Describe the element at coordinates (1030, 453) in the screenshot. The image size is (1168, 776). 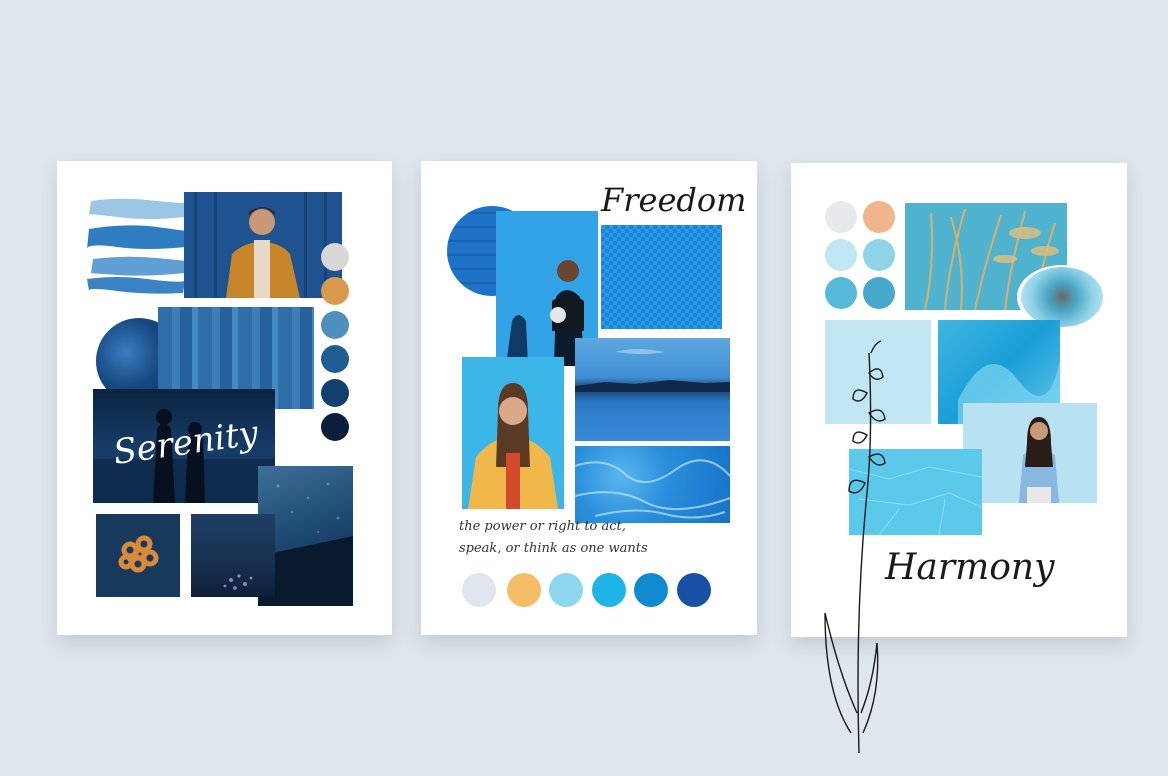
I see `woman-blue-top-photo` at that location.